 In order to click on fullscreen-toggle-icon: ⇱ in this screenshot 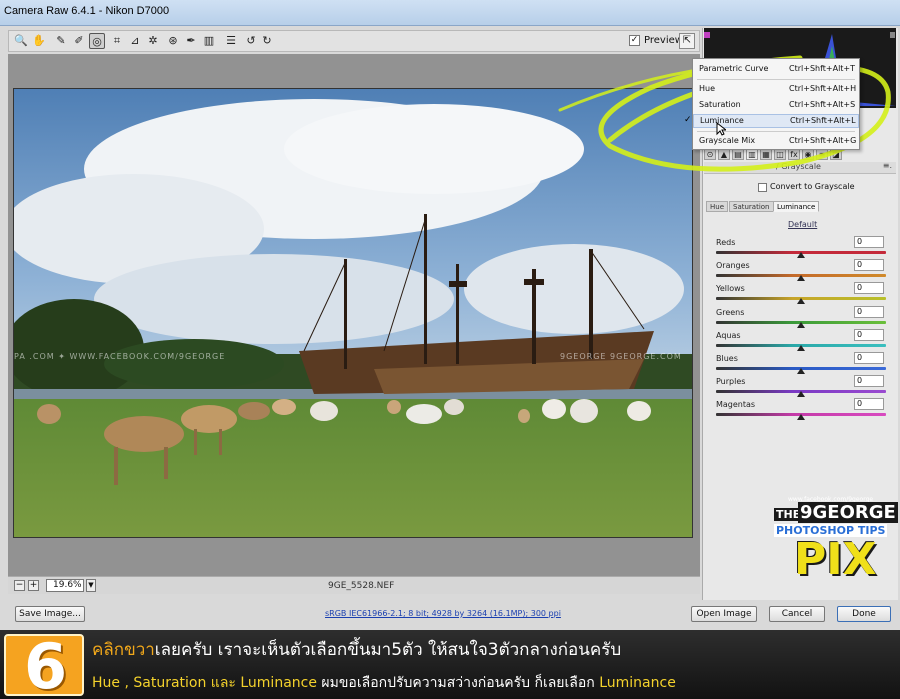, I will do `click(687, 41)`.